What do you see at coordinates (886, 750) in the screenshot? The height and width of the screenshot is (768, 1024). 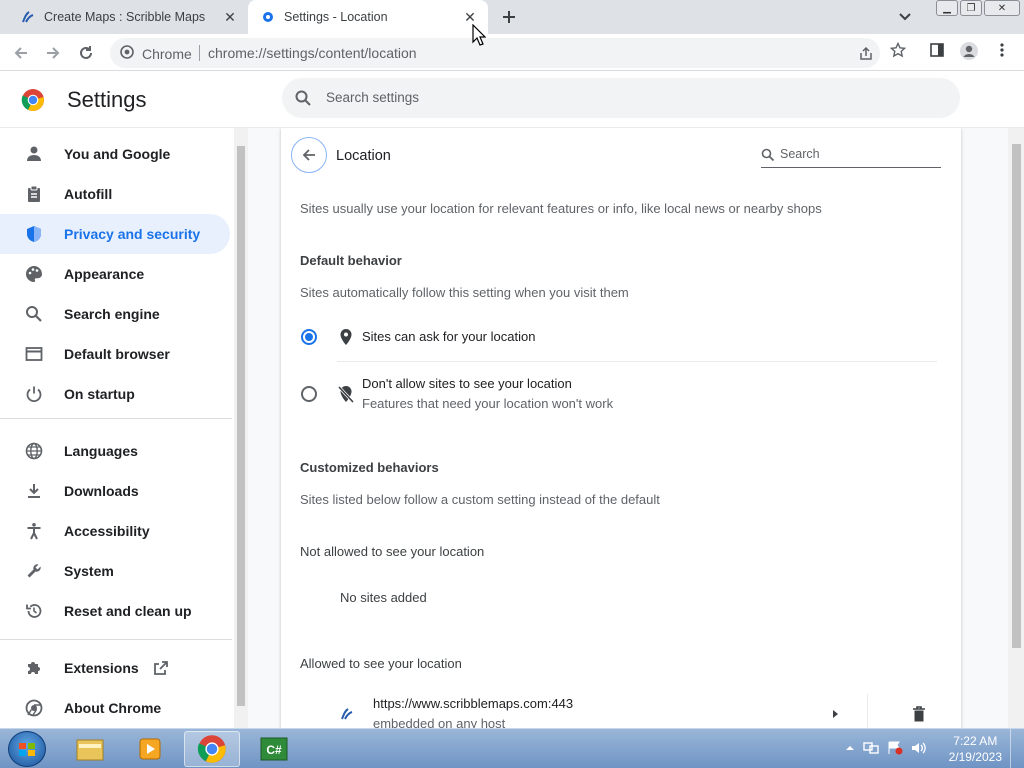 I see `system-tray` at bounding box center [886, 750].